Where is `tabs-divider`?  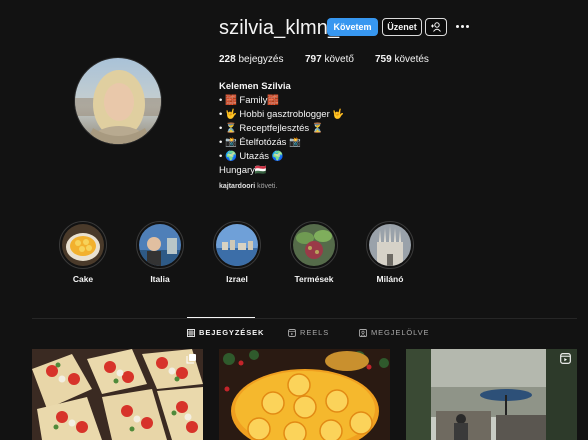
tabs-divider is located at coordinates (304, 318).